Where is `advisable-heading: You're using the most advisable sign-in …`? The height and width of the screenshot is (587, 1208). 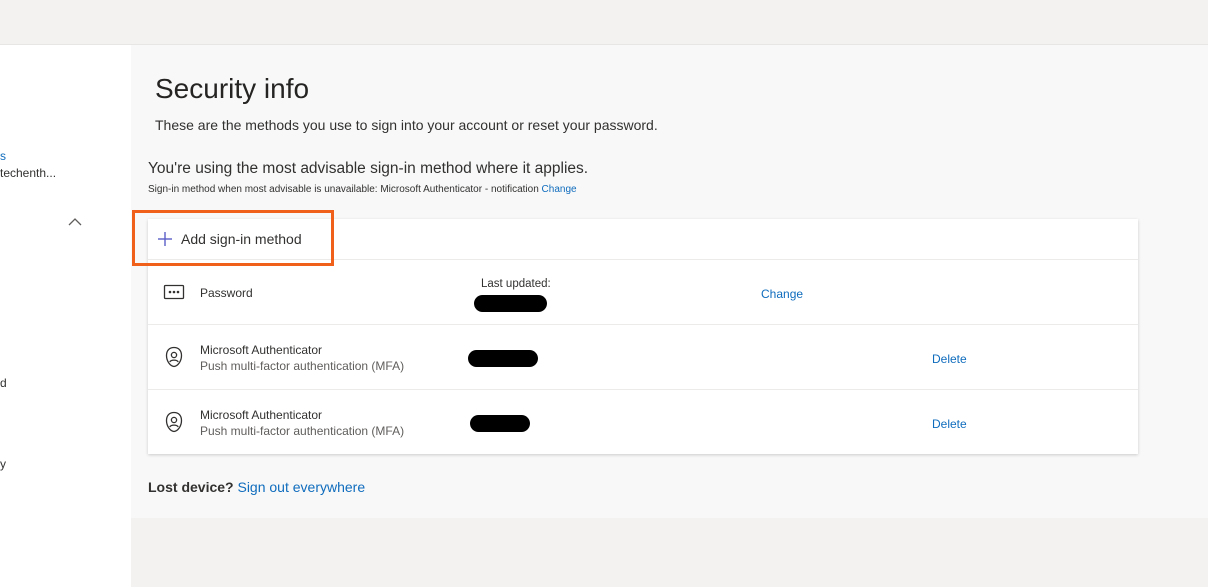
advisable-heading: You're using the most advisable sign-in … is located at coordinates (368, 168).